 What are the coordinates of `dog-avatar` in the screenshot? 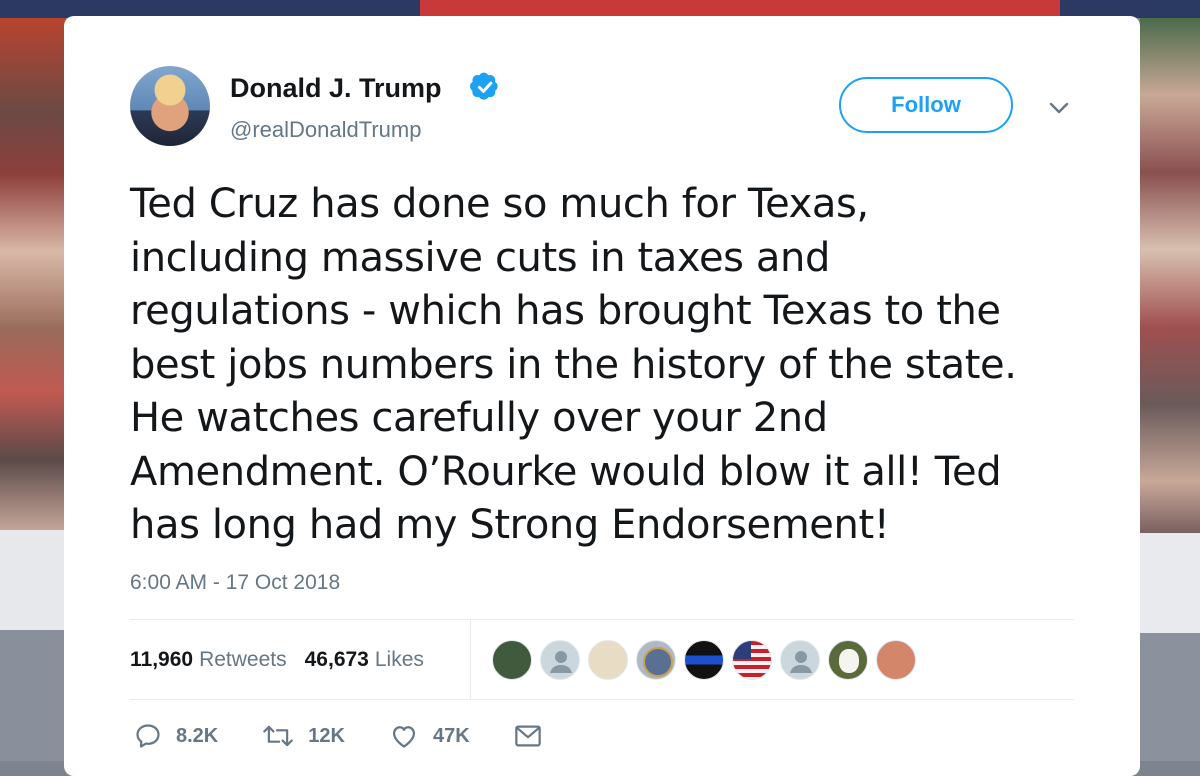 It's located at (848, 660).